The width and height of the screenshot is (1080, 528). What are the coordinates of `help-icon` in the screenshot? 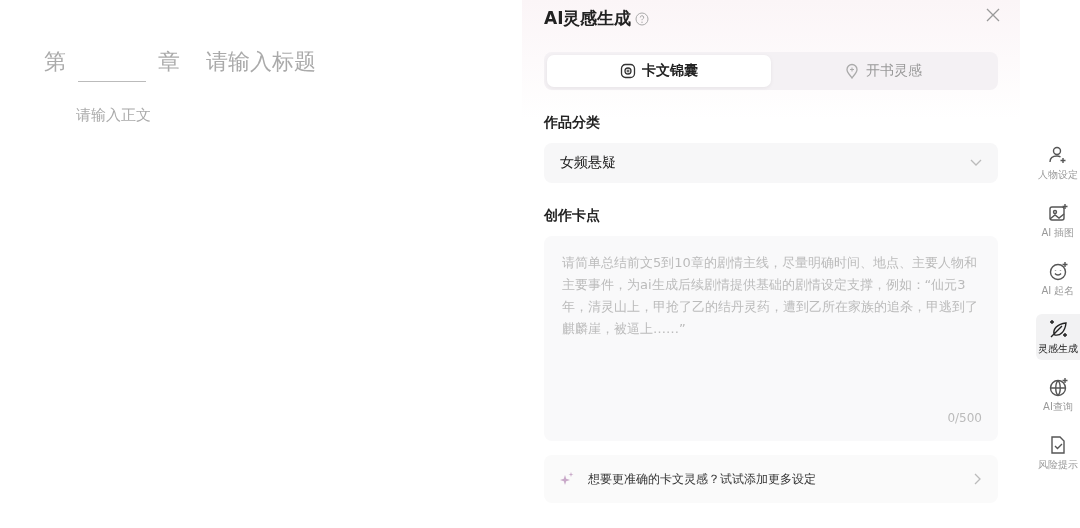 It's located at (642, 18).